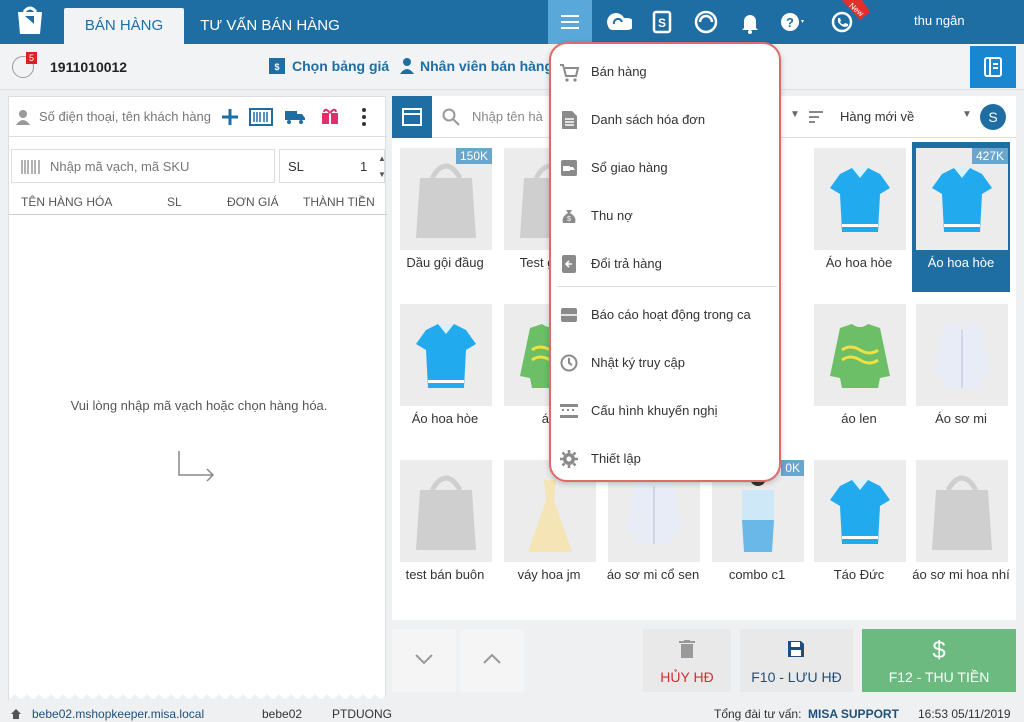 The image size is (1024, 722). What do you see at coordinates (859, 418) in the screenshot?
I see `product-name: áo len` at bounding box center [859, 418].